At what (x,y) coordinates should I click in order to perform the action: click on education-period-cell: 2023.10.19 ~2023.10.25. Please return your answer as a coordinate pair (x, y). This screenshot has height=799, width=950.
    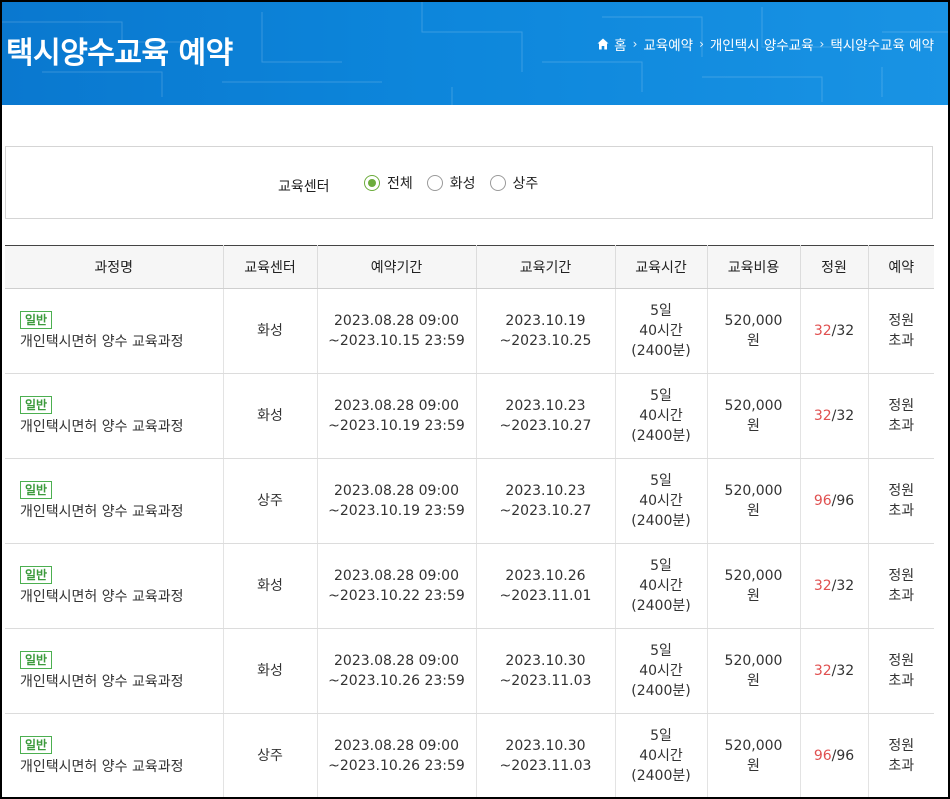
    Looking at the image, I should click on (546, 331).